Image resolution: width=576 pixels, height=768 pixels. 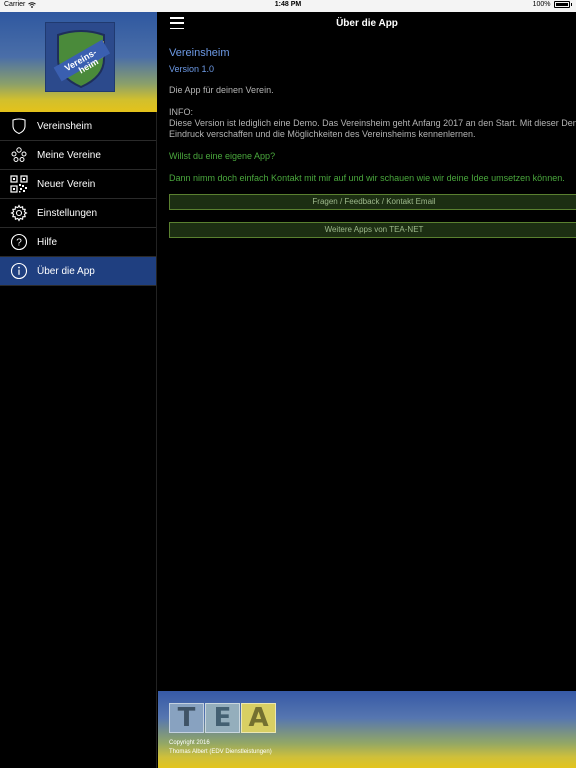 I want to click on info-heading: INFO:, so click(x=181, y=112).